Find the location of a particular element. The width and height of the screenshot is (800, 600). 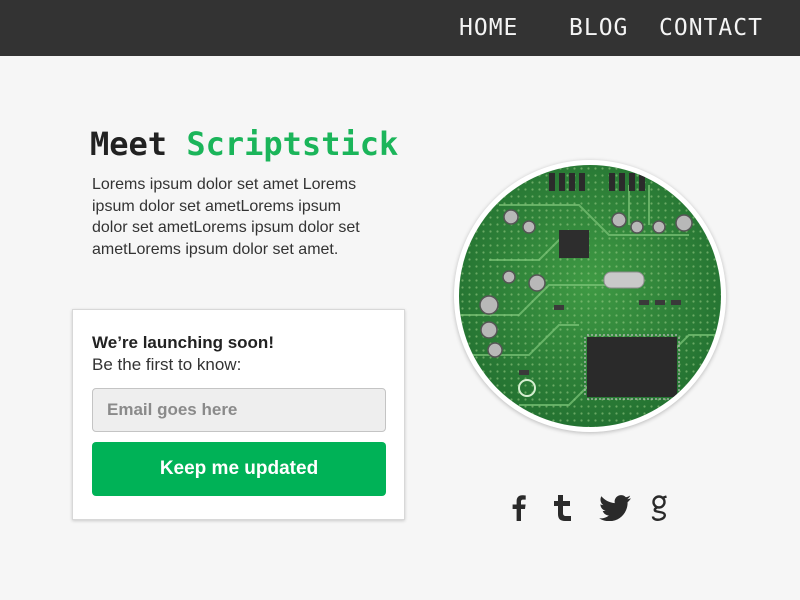

nav-link-home: Home is located at coordinates (488, 28).